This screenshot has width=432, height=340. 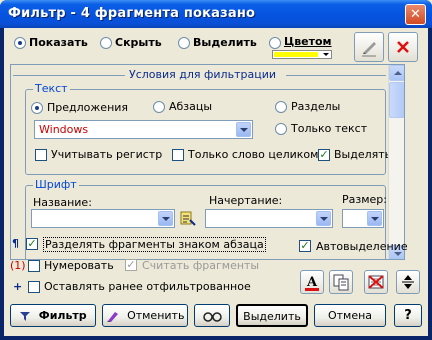 I want to click on highlight-label: Выделять, so click(x=363, y=154).